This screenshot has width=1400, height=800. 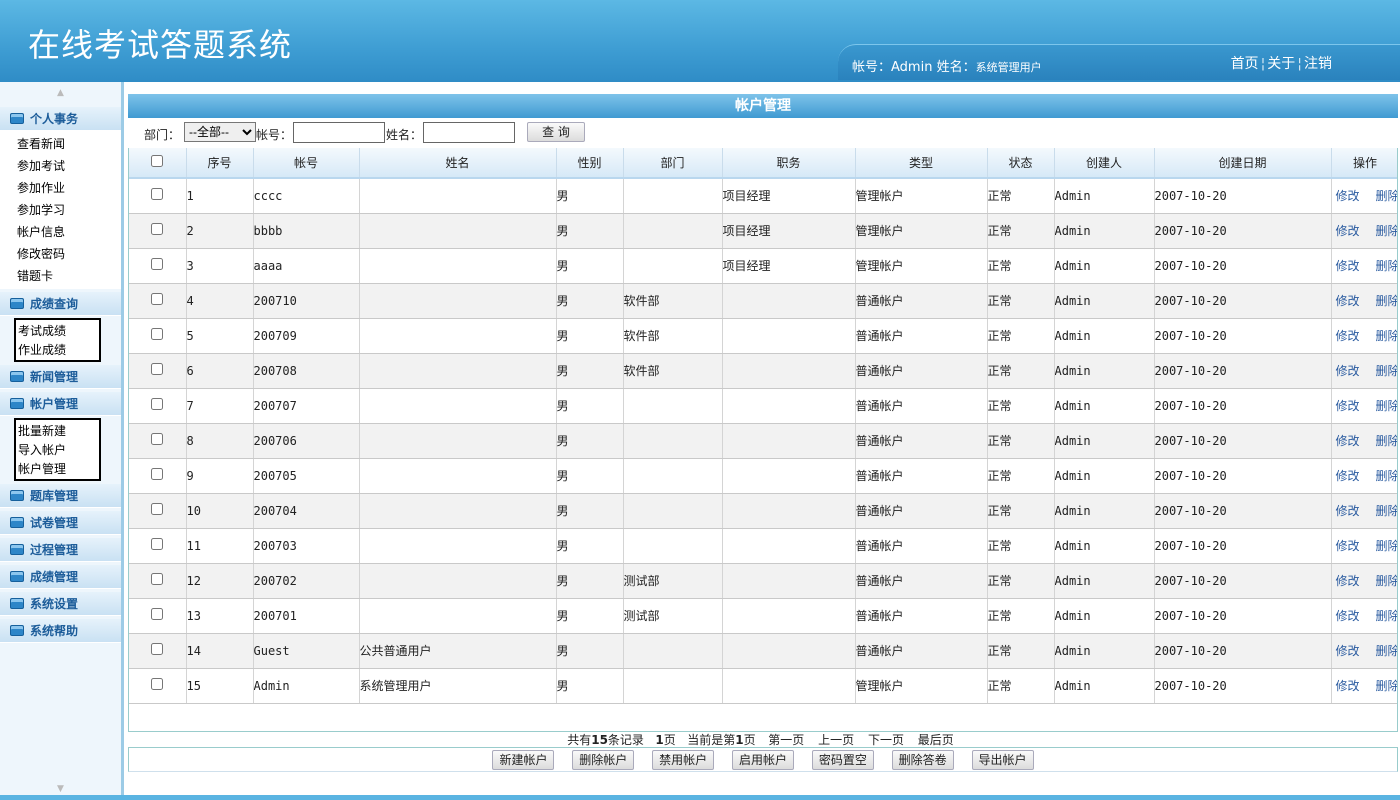 I want to click on dept-select: --全部--, so click(x=220, y=132).